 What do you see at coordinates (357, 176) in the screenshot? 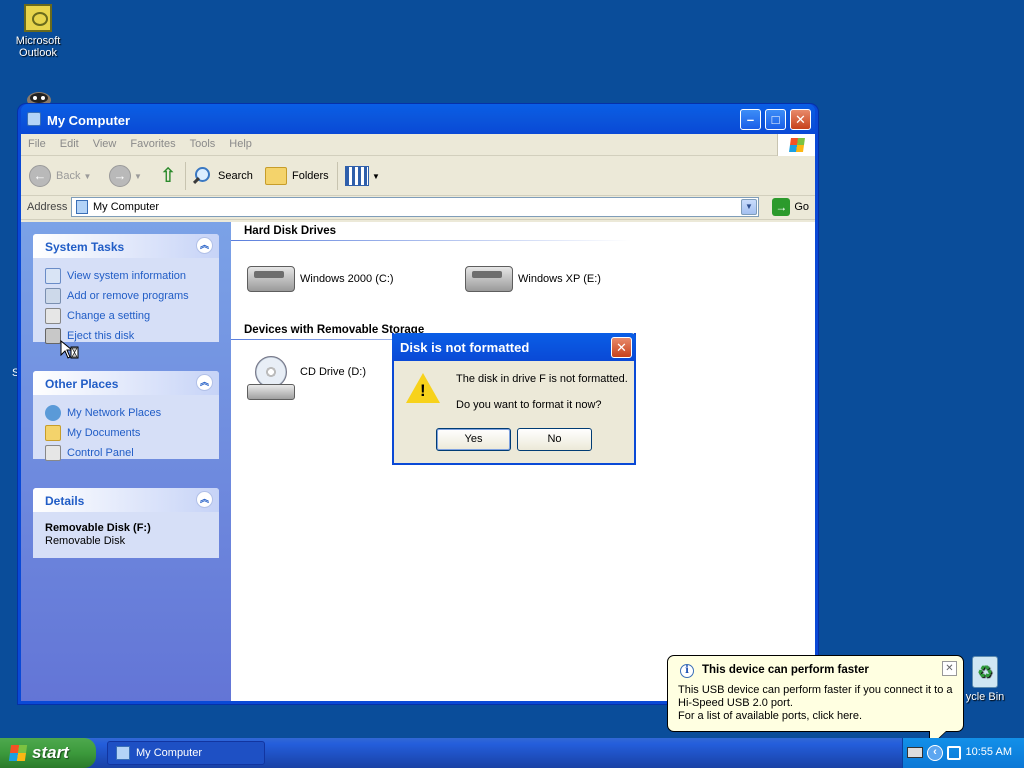
I see `views-icon` at bounding box center [357, 176].